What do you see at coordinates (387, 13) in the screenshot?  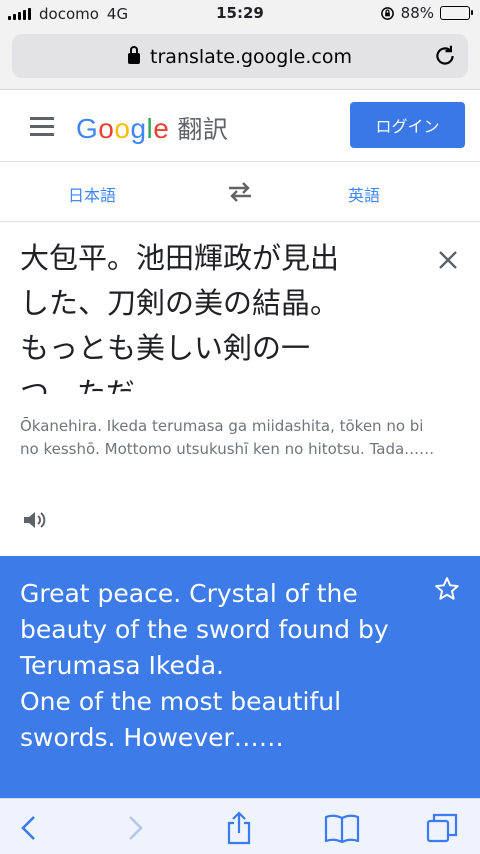 I see `orientation-lock-icon` at bounding box center [387, 13].